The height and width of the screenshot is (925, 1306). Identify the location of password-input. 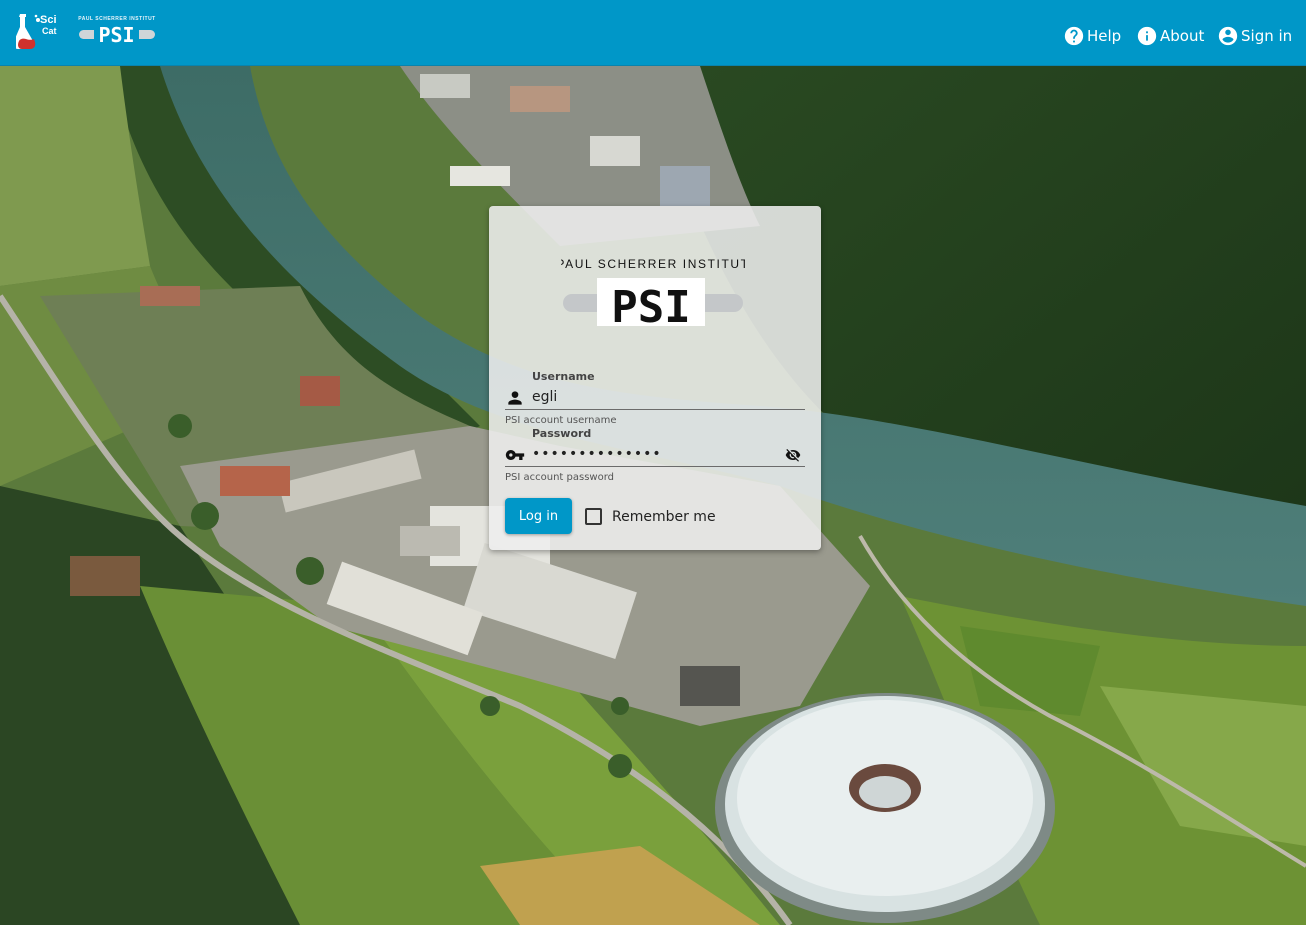
(652, 454).